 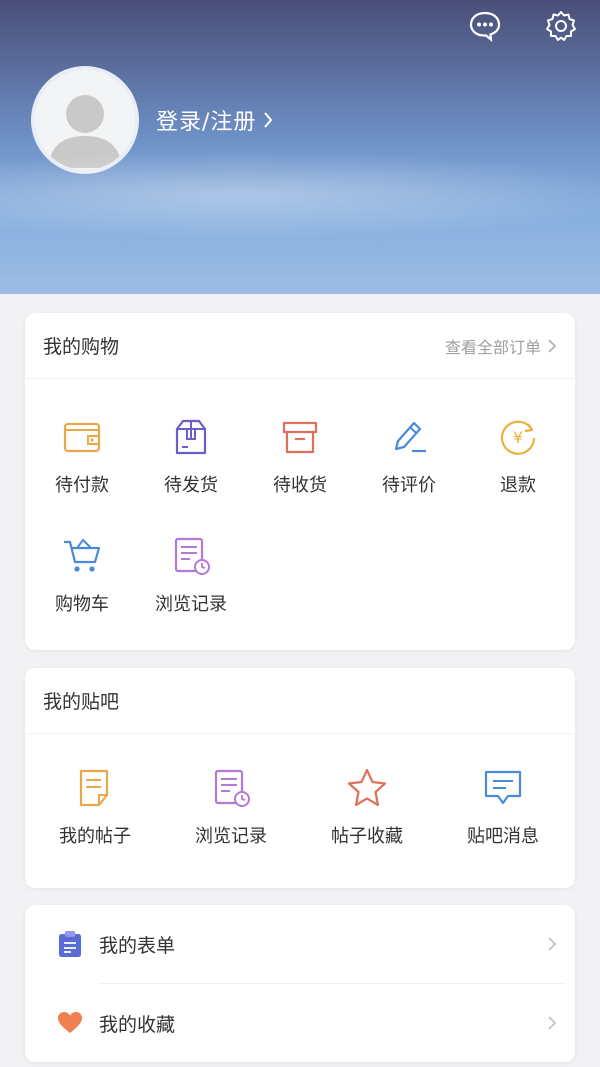 I want to click on login-label: 登录/注册, so click(x=206, y=122).